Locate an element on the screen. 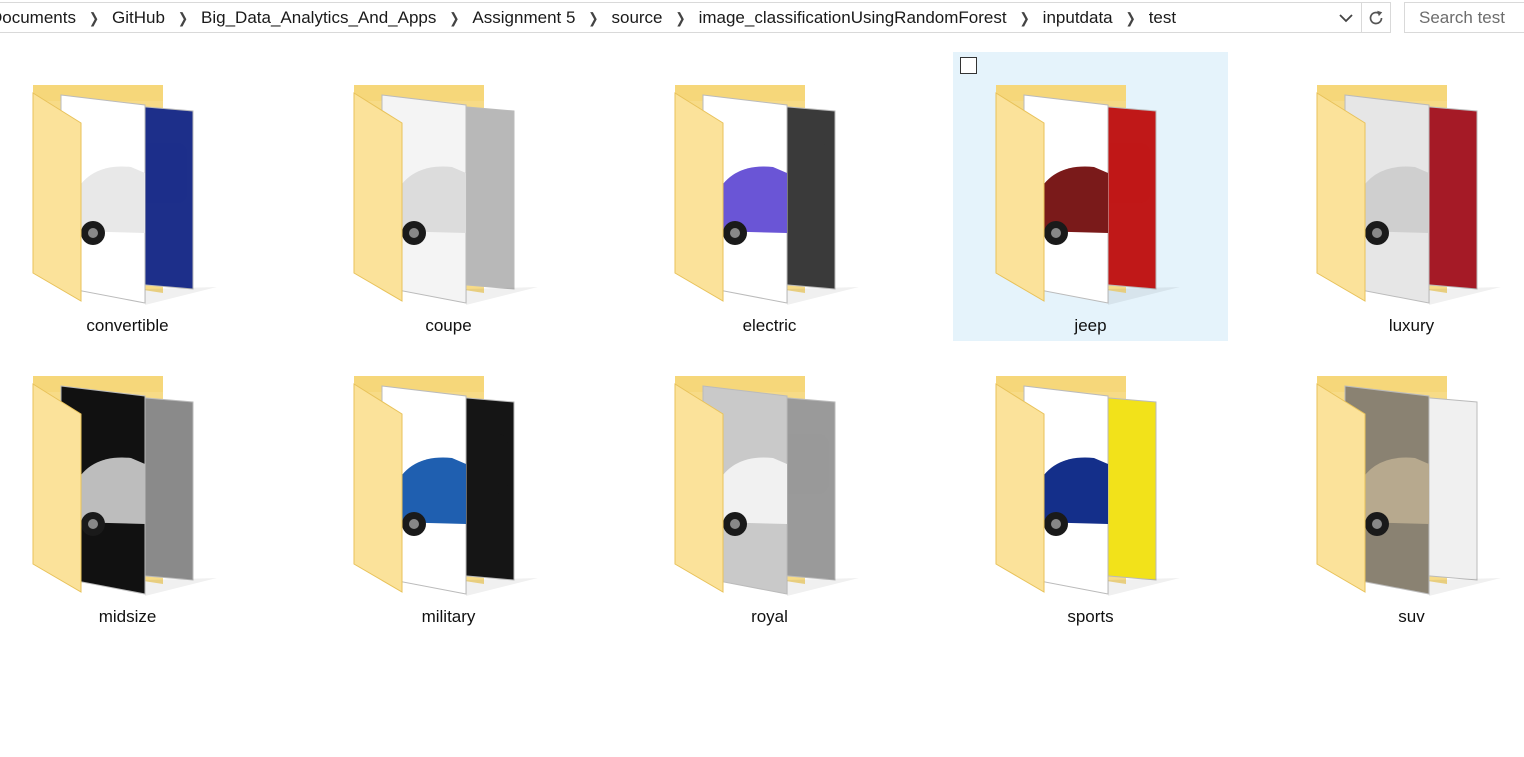 Image resolution: width=1524 pixels, height=757 pixels. folder-item: midsize is located at coordinates (132, 487).